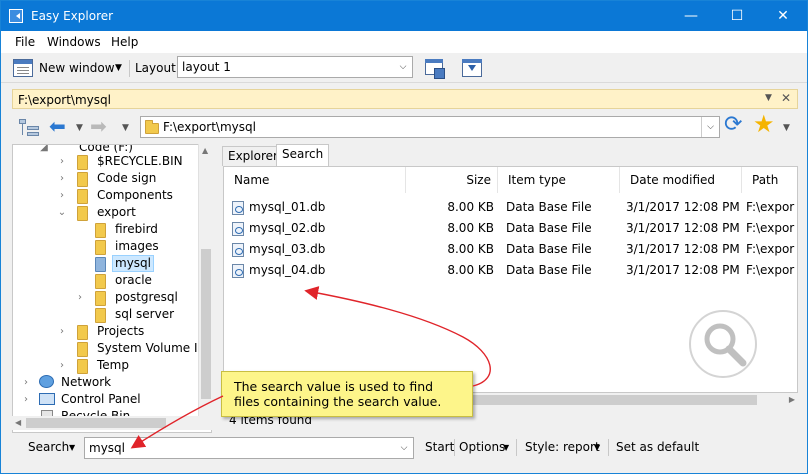 Image resolution: width=808 pixels, height=474 pixels. I want to click on address-input: F:\export\mysql ⌵, so click(430, 127).